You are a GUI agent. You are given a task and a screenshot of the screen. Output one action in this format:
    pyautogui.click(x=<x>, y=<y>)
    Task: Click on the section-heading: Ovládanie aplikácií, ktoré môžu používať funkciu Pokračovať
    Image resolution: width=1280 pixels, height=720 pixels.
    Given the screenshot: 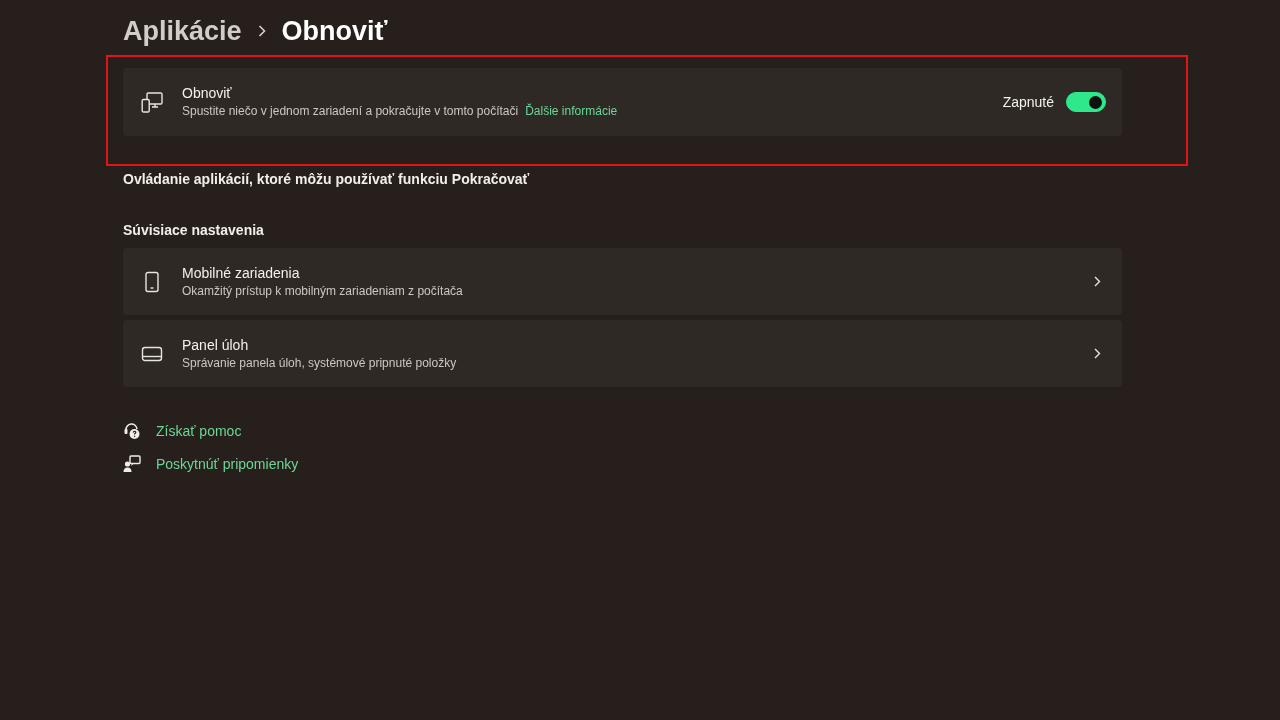 What is the action you would take?
    pyautogui.click(x=326, y=179)
    